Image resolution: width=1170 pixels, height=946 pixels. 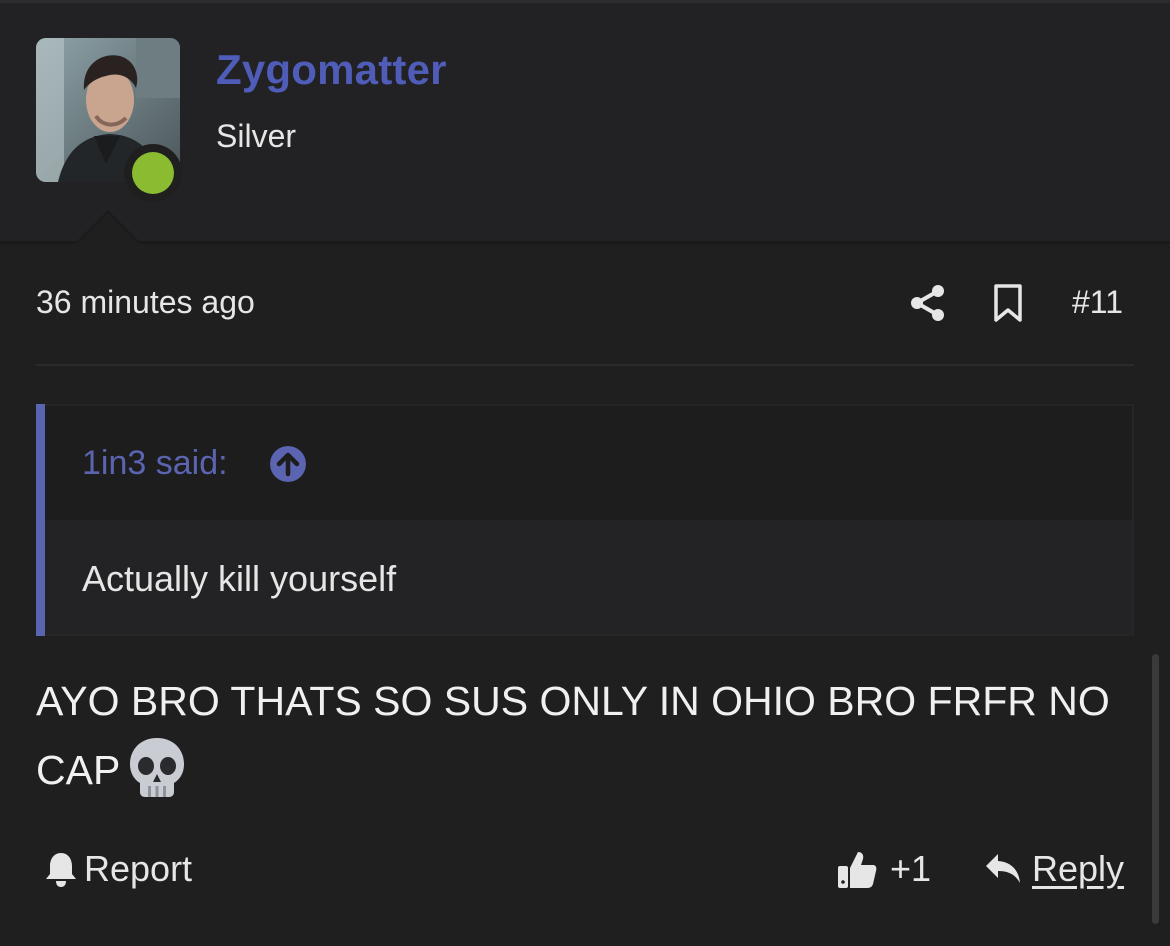 What do you see at coordinates (155, 463) in the screenshot?
I see `quote-attribution: 1in3 said:` at bounding box center [155, 463].